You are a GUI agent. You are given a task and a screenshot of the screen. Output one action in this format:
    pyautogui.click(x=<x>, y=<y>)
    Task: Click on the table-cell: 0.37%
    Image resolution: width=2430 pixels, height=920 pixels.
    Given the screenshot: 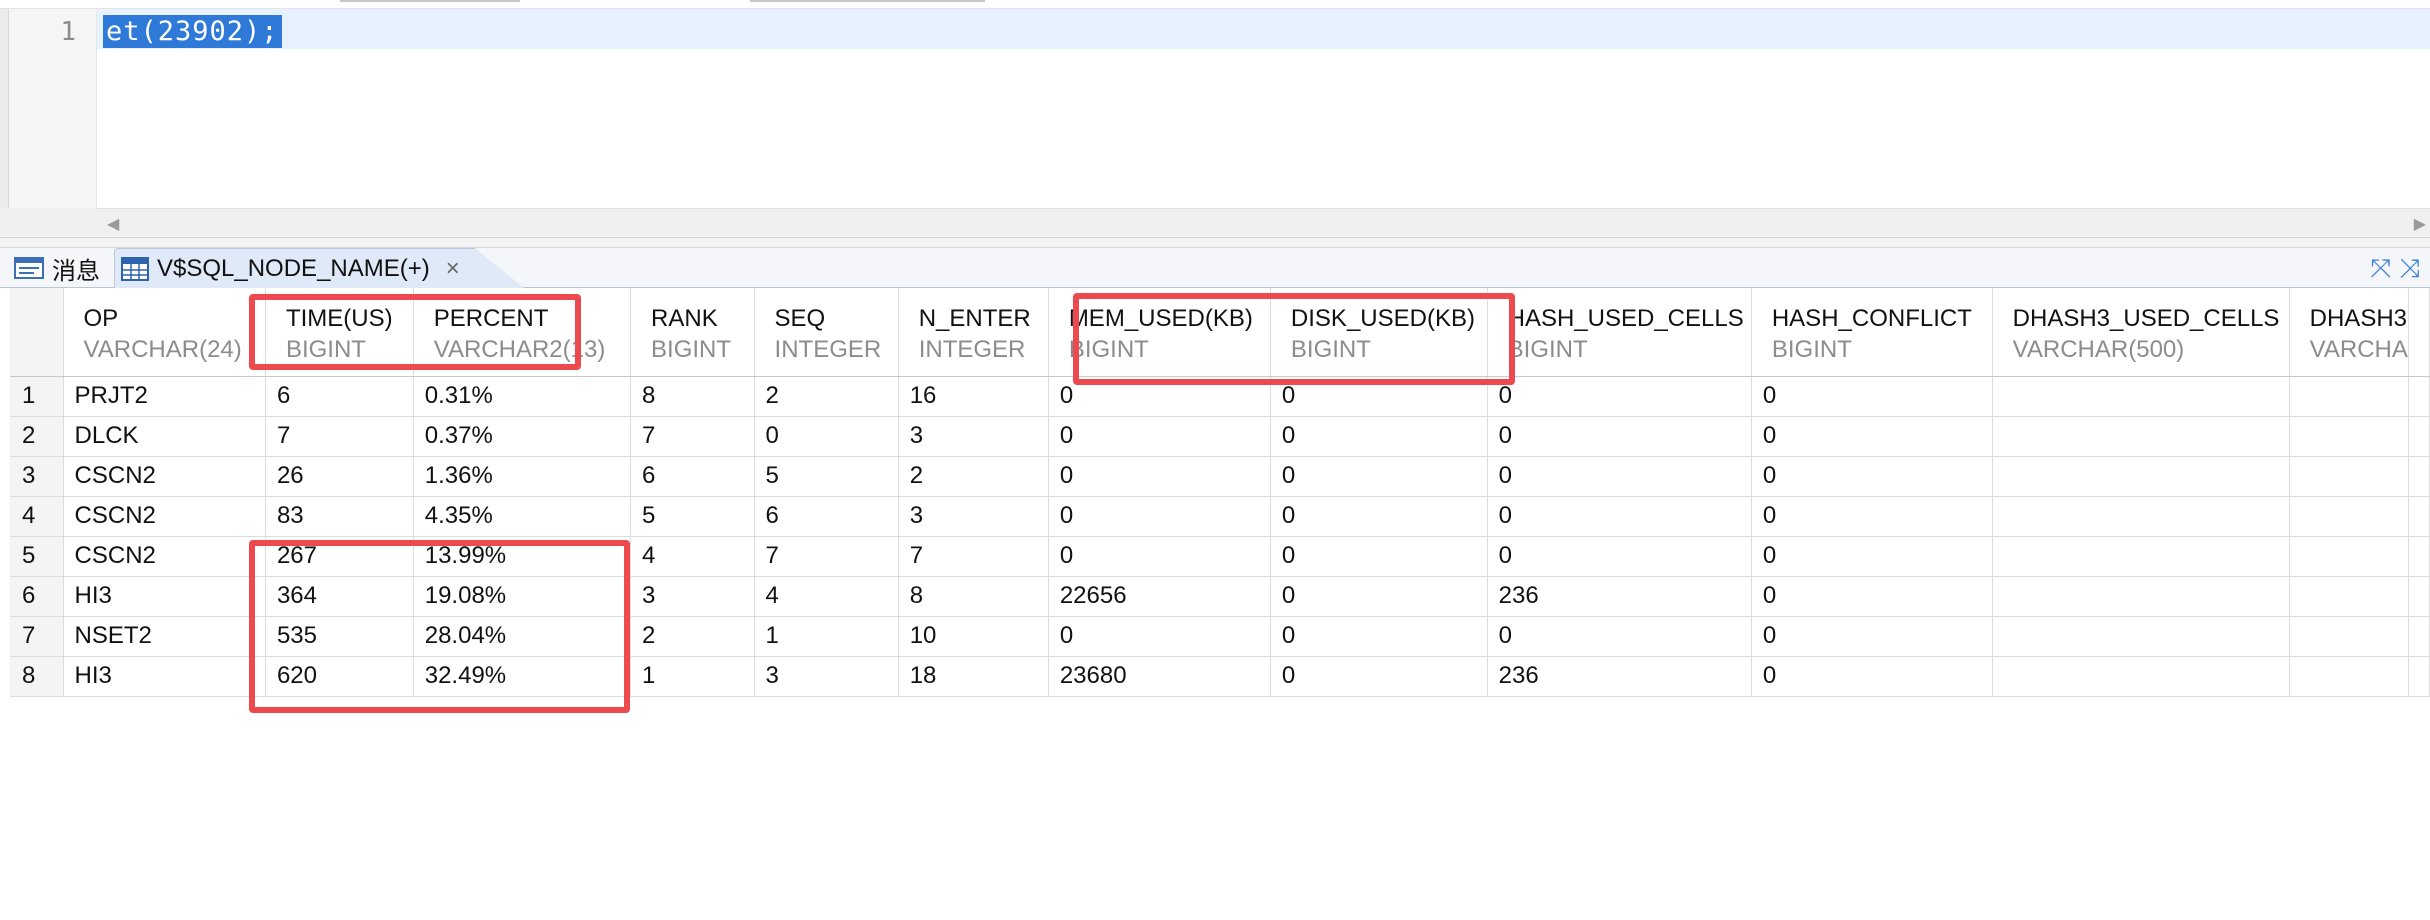 What is the action you would take?
    pyautogui.click(x=522, y=436)
    